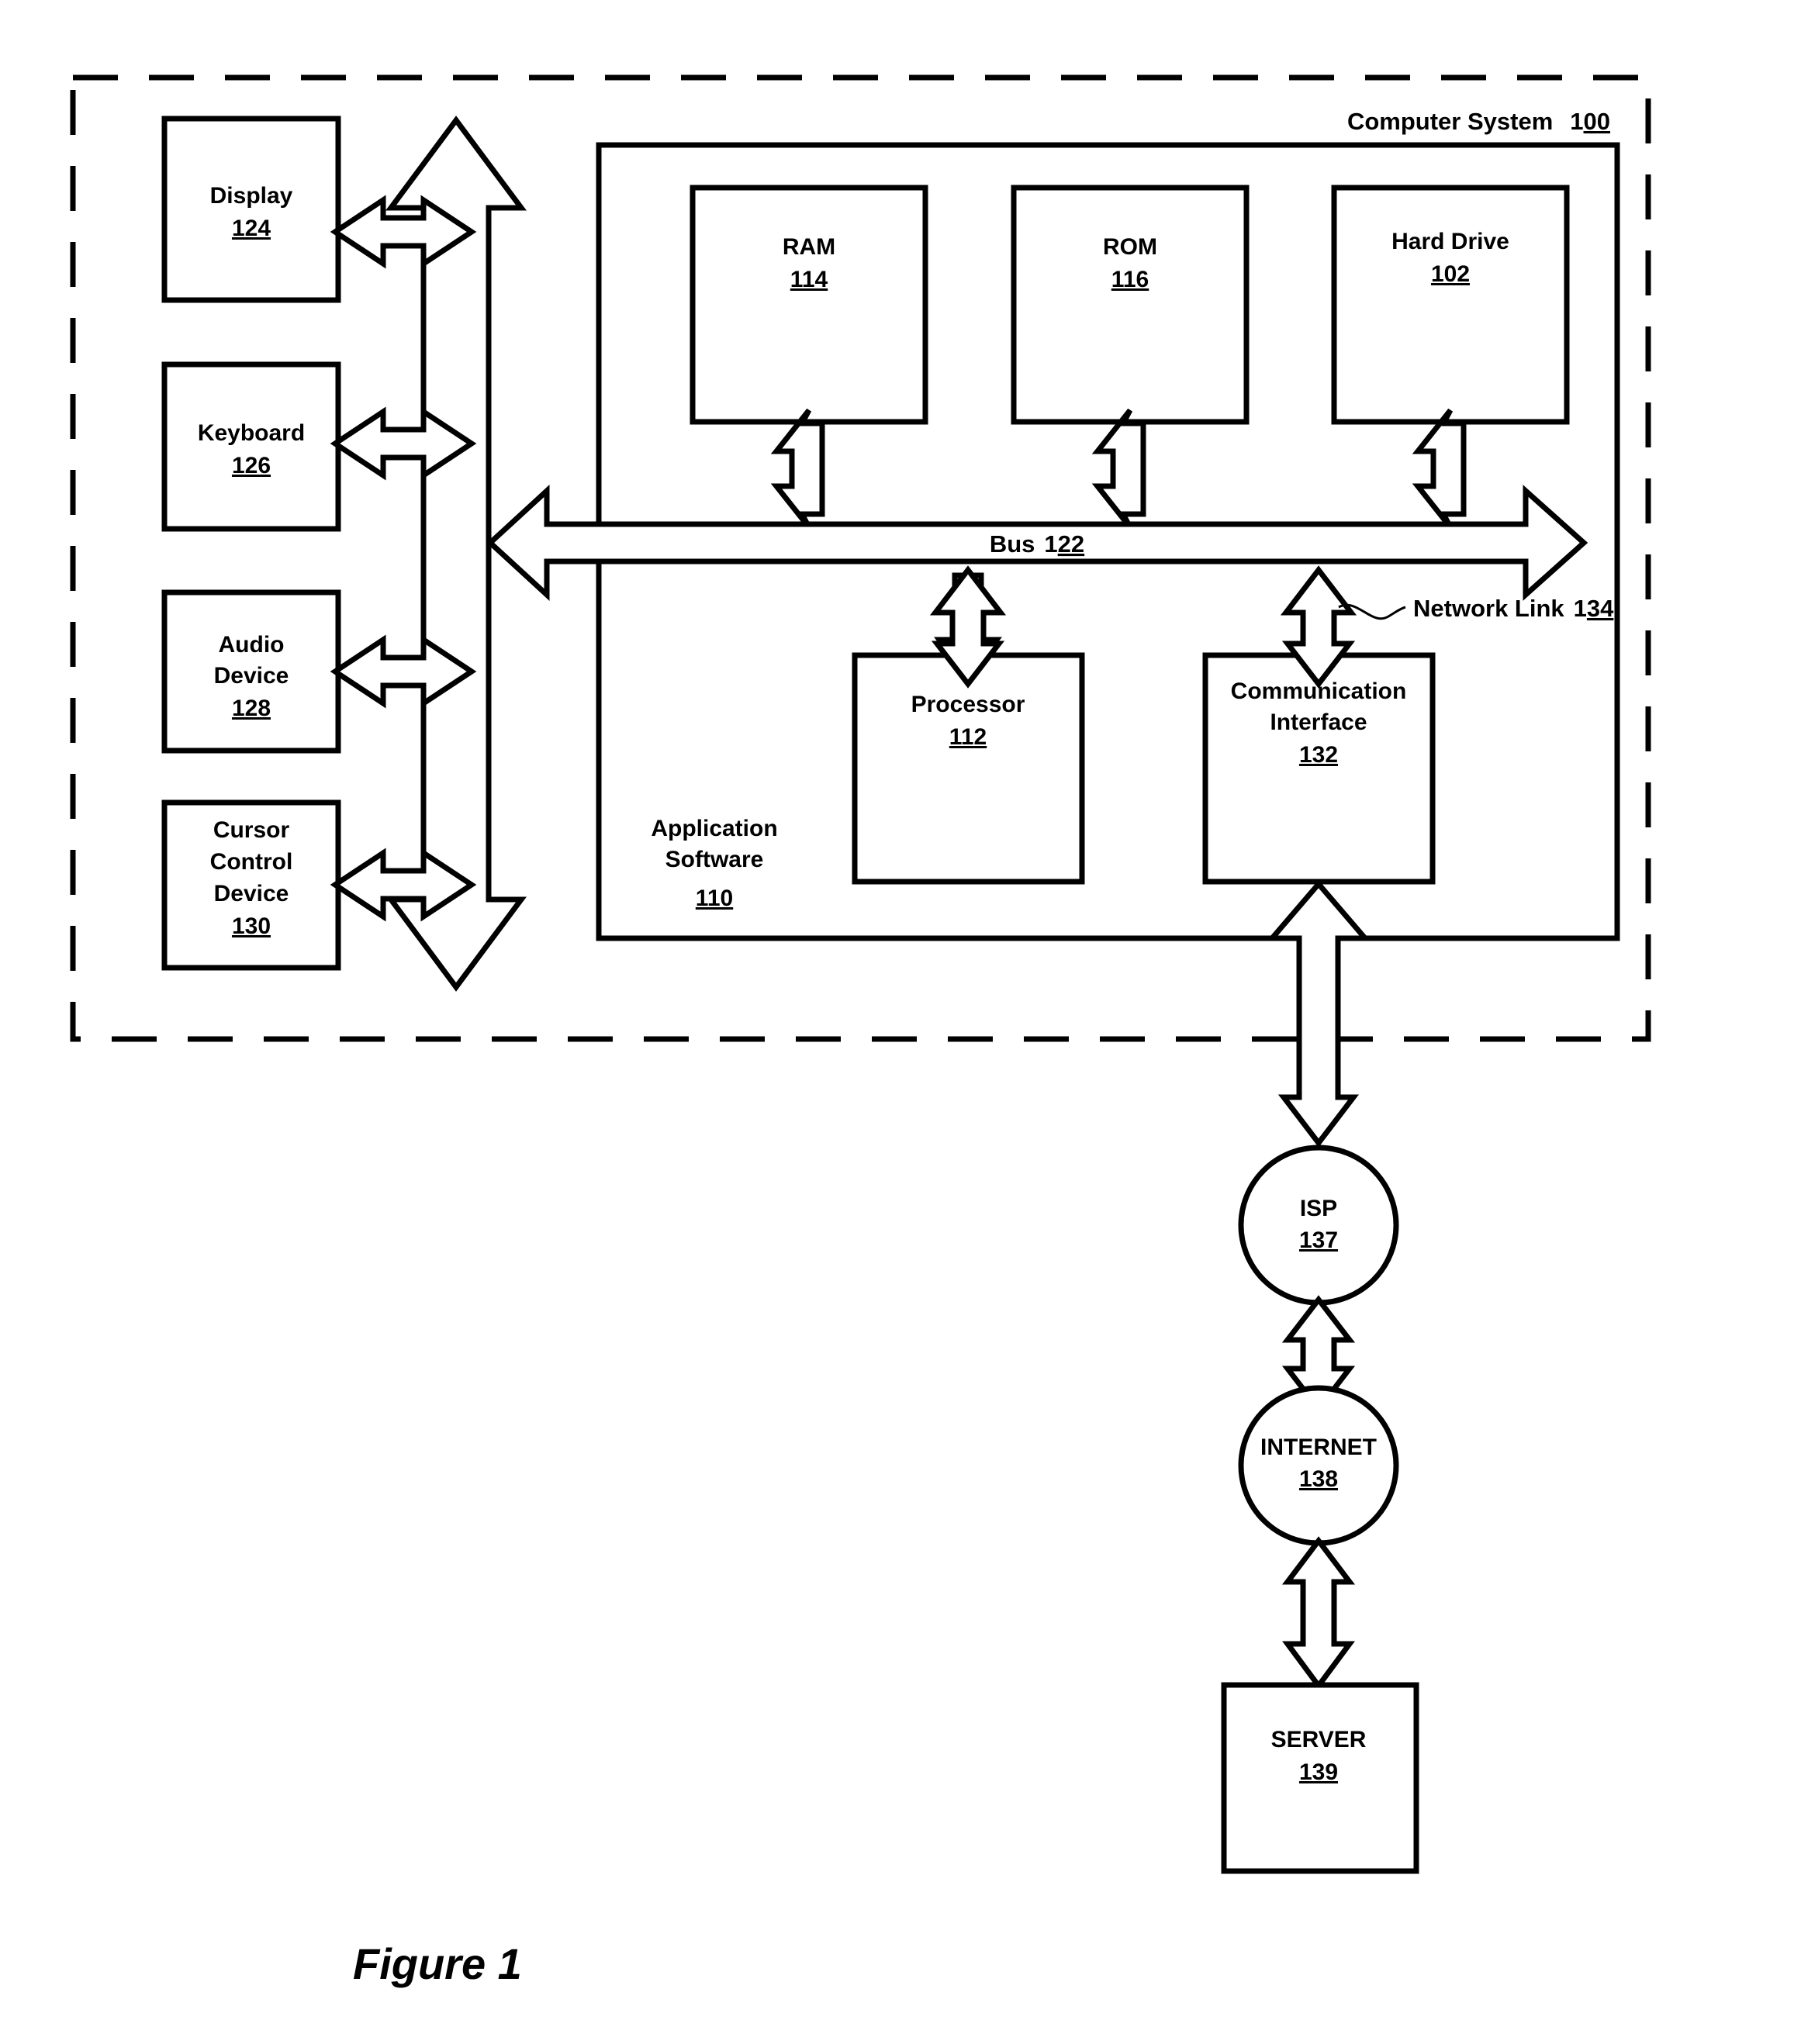 Image resolution: width=1801 pixels, height=2044 pixels. Describe the element at coordinates (714, 828) in the screenshot. I see `application-software-label-line1: Application` at that location.